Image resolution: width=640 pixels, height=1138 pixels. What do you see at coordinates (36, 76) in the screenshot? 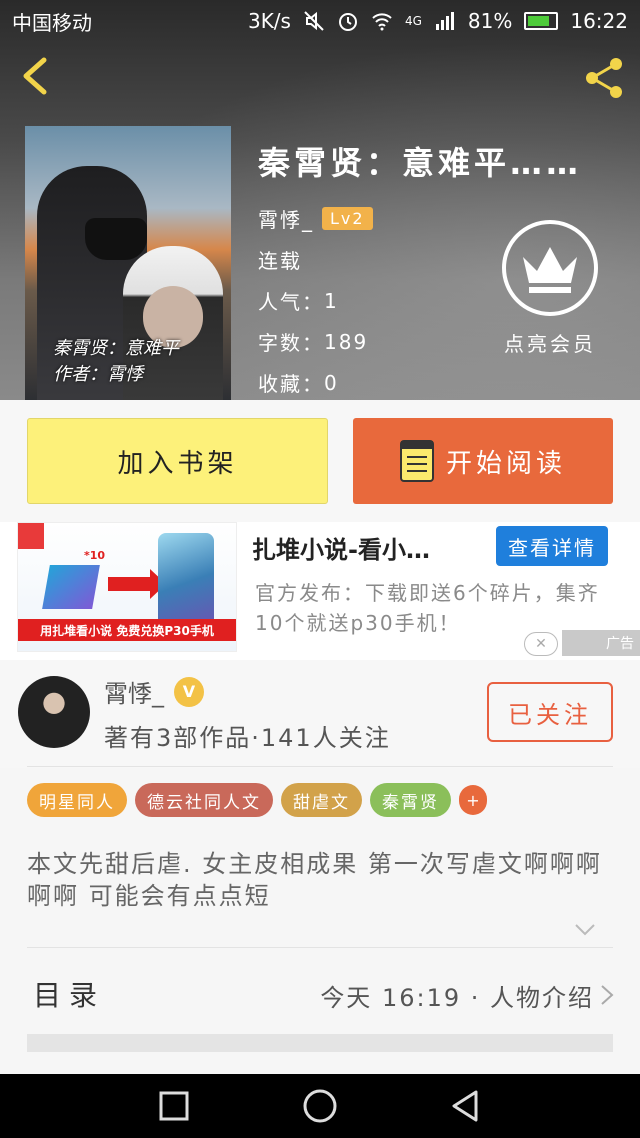
I see `back-button` at bounding box center [36, 76].